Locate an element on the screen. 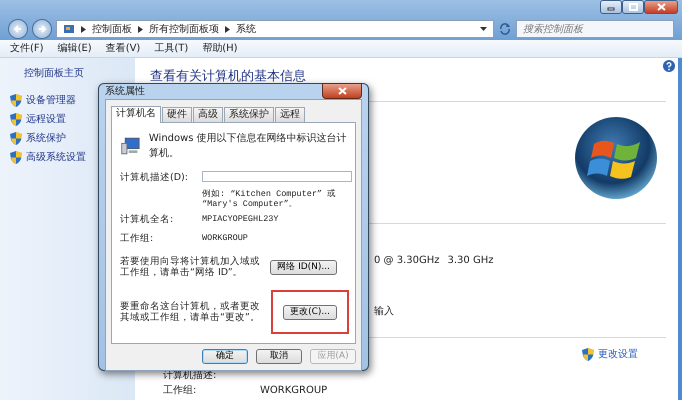  tab: 系统保护 is located at coordinates (249, 114).